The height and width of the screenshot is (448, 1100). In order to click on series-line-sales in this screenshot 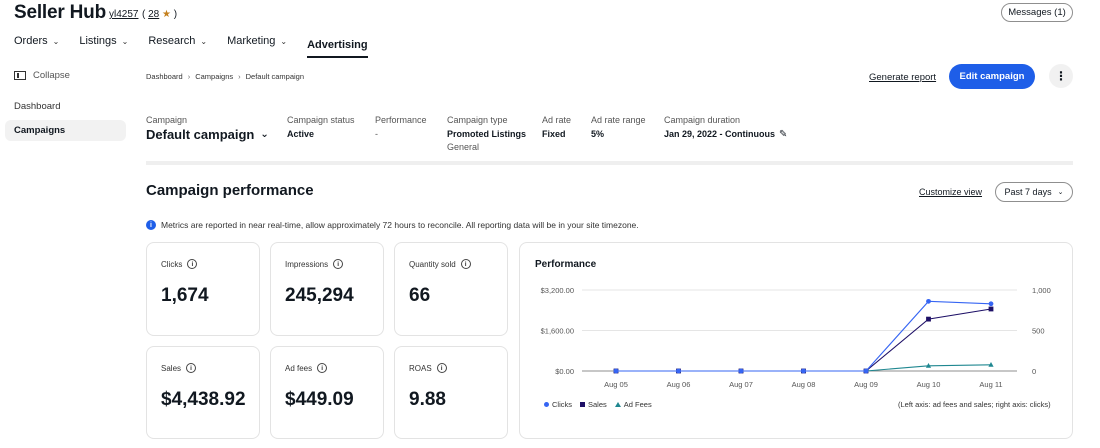, I will do `click(804, 340)`.